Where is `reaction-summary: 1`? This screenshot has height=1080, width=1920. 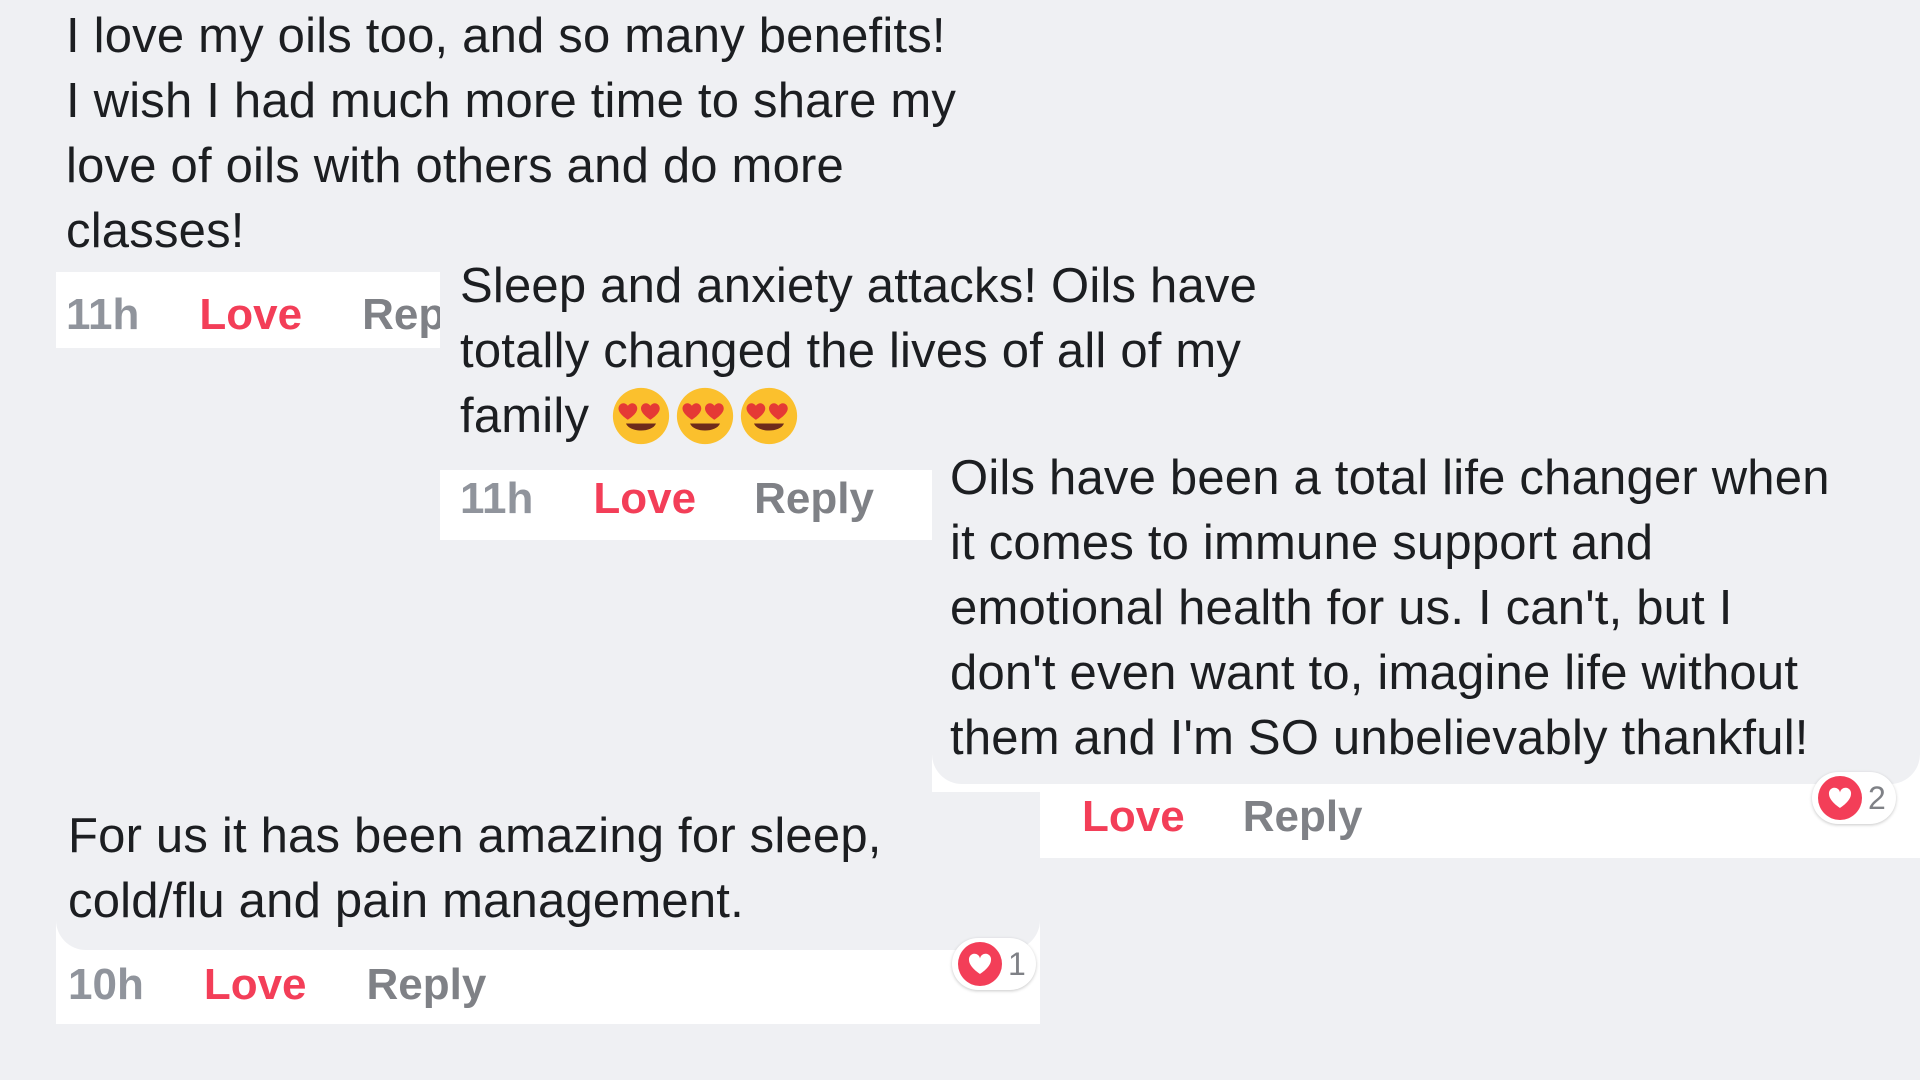 reaction-summary: 1 is located at coordinates (994, 964).